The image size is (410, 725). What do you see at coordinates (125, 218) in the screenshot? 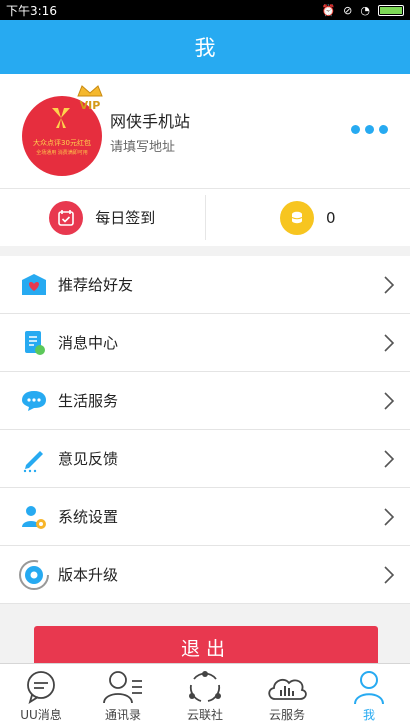
I see `checkin-label: 每日签到` at bounding box center [125, 218].